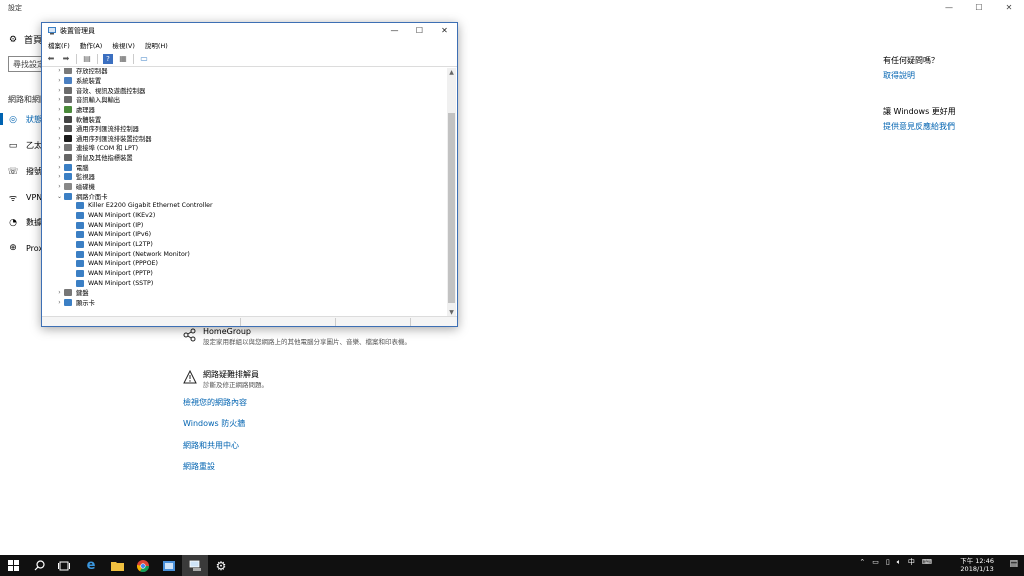 Image resolution: width=1024 pixels, height=576 pixels. What do you see at coordinates (133, 254) in the screenshot?
I see `tree-device: WAN Miniport (Network Monitor)` at bounding box center [133, 254].